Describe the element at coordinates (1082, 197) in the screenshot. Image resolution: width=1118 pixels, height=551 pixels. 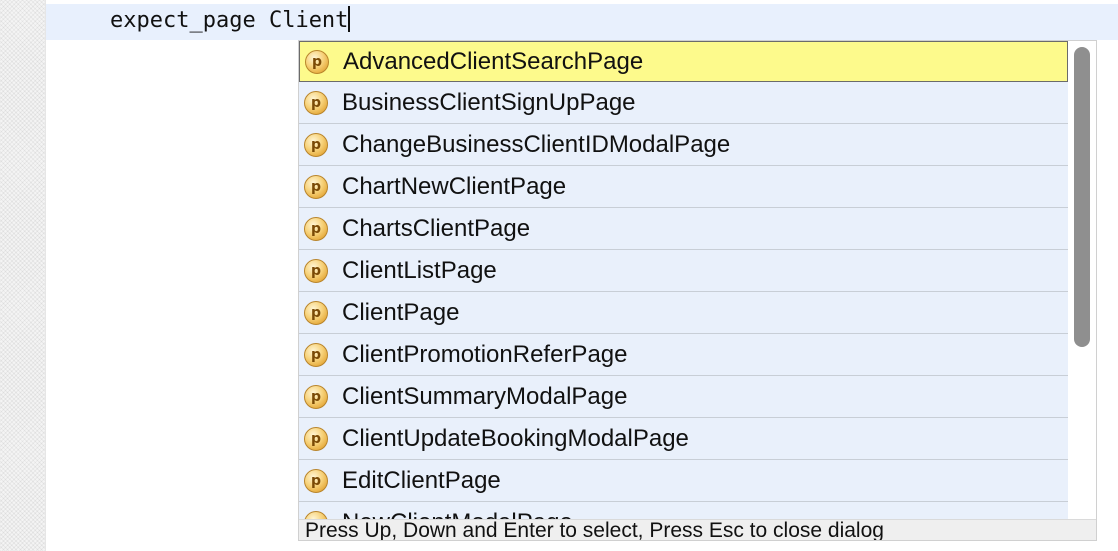
I see `scrollbar-thumb` at that location.